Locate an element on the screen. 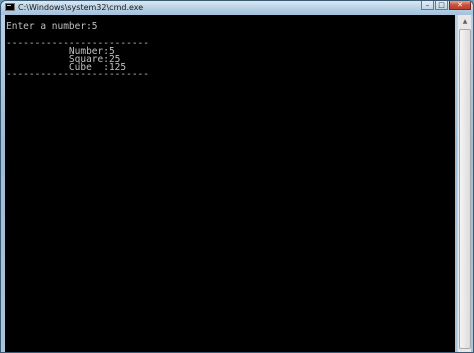 Image resolution: width=474 pixels, height=353 pixels. close-button: ✕ is located at coordinates (460, 5).